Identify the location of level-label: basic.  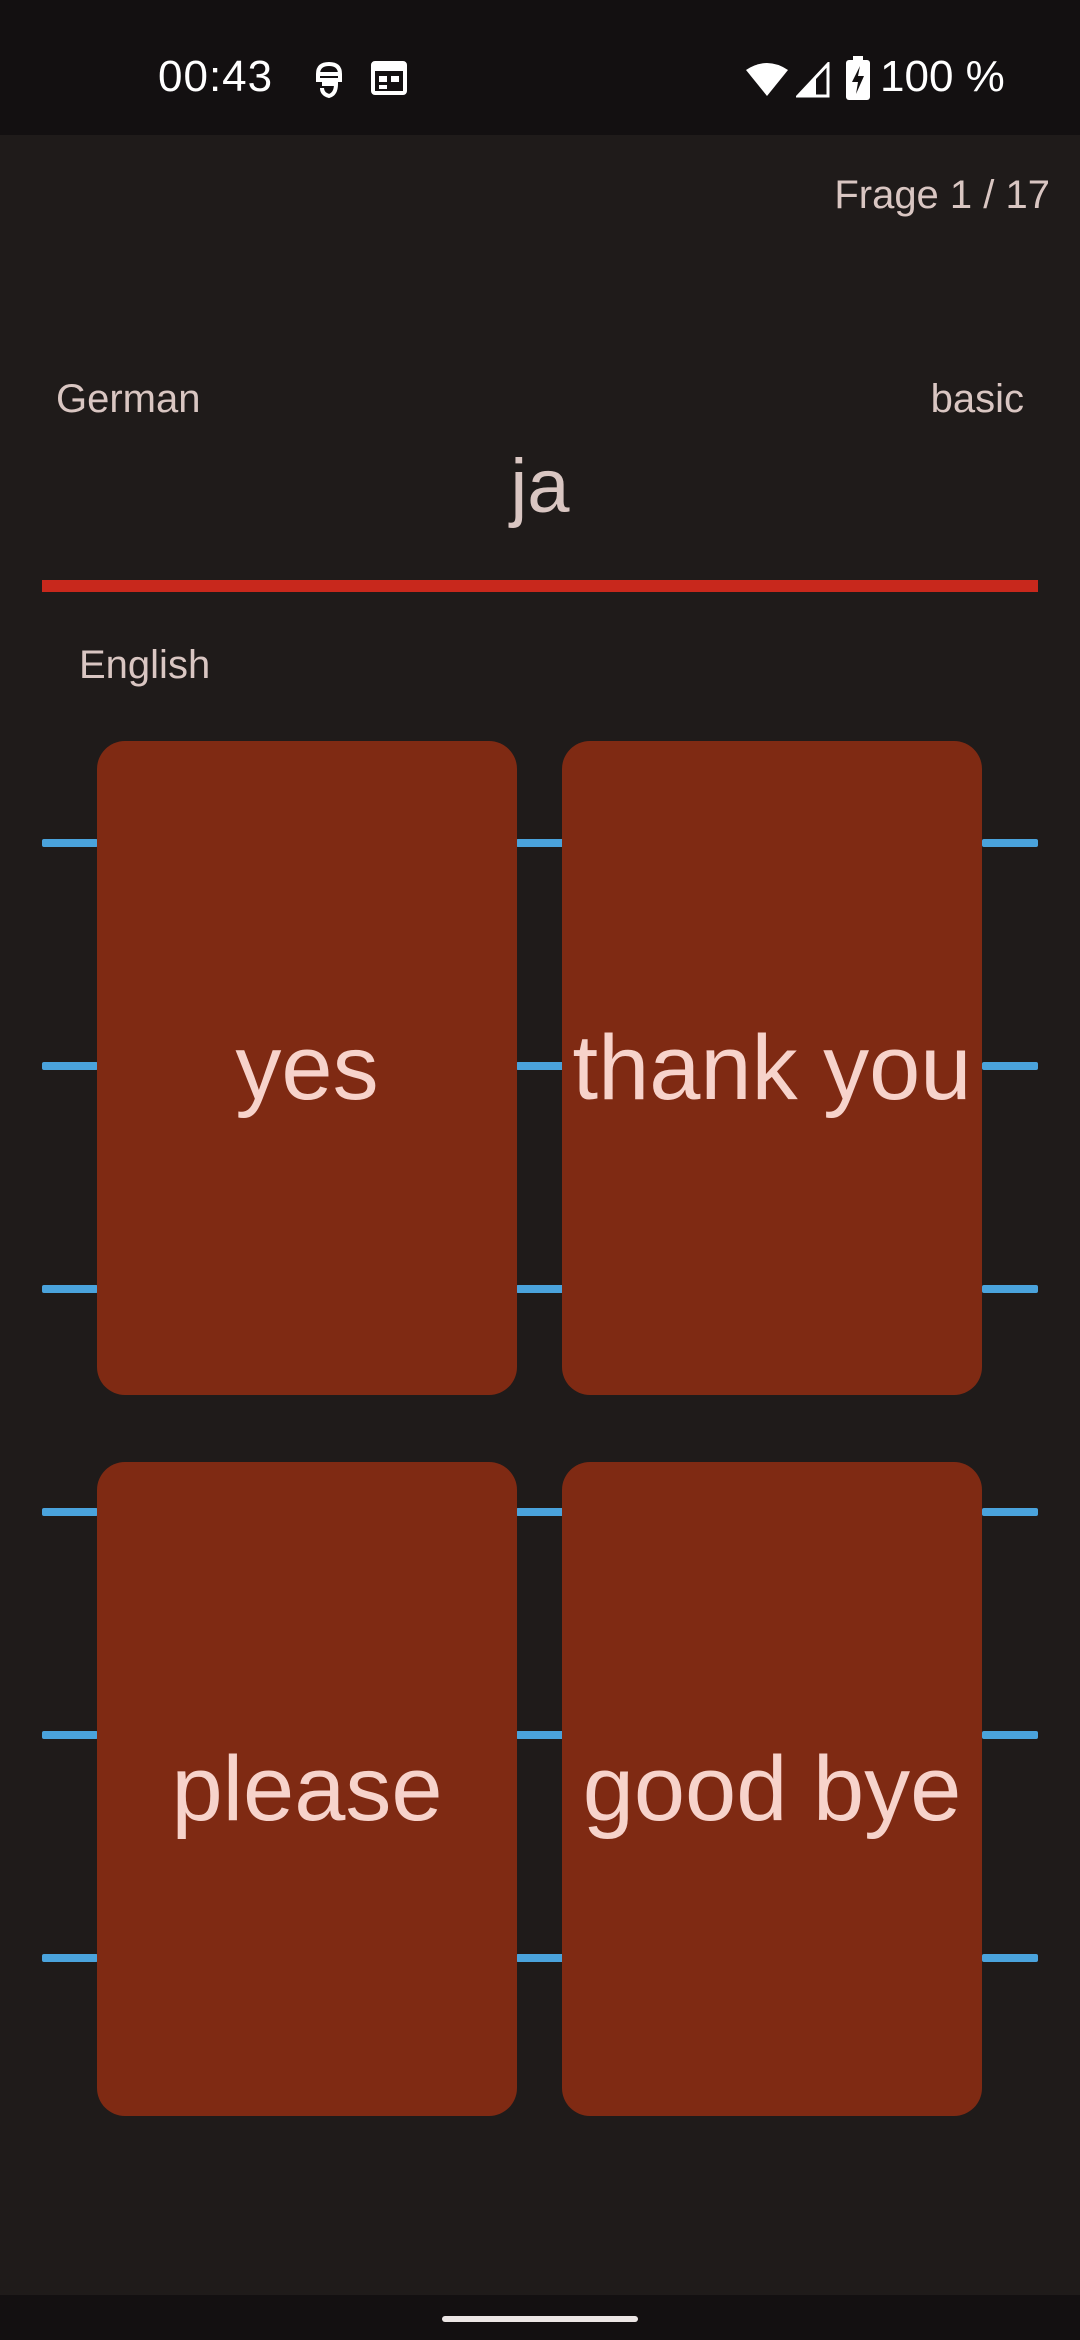
(977, 399).